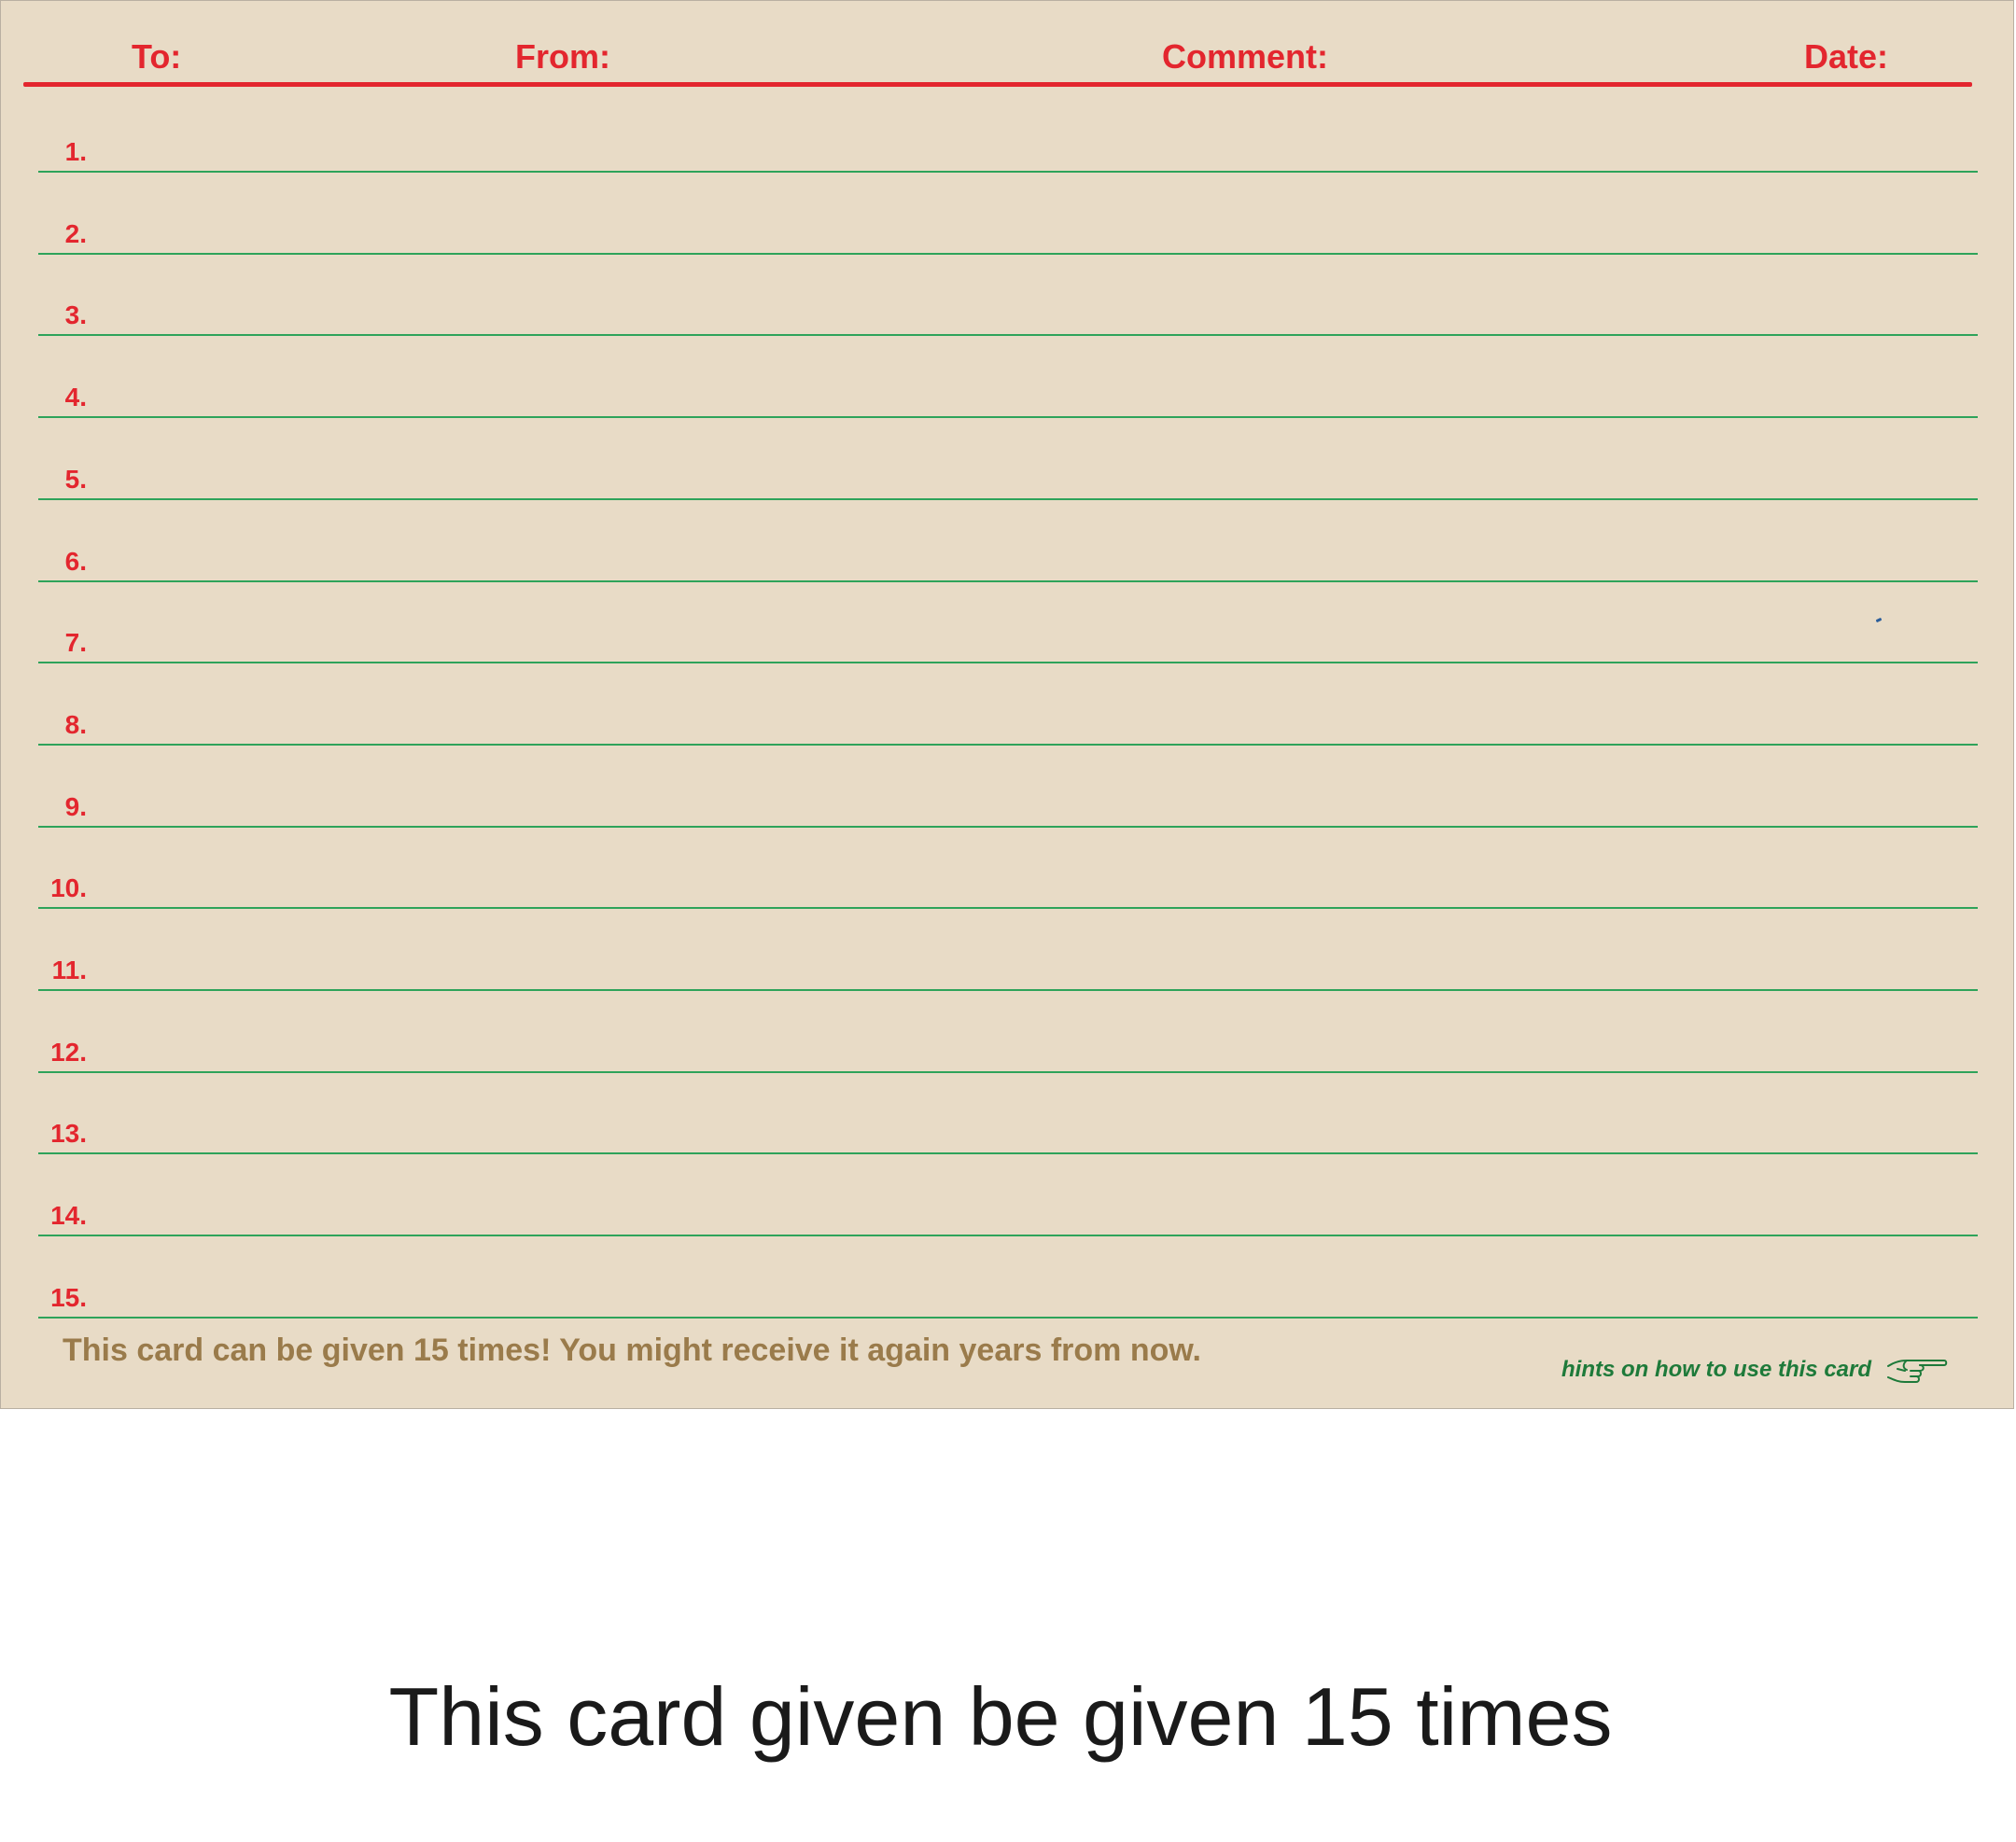 The height and width of the screenshot is (1842, 2016). I want to click on header-comment: Comment:, so click(1245, 57).